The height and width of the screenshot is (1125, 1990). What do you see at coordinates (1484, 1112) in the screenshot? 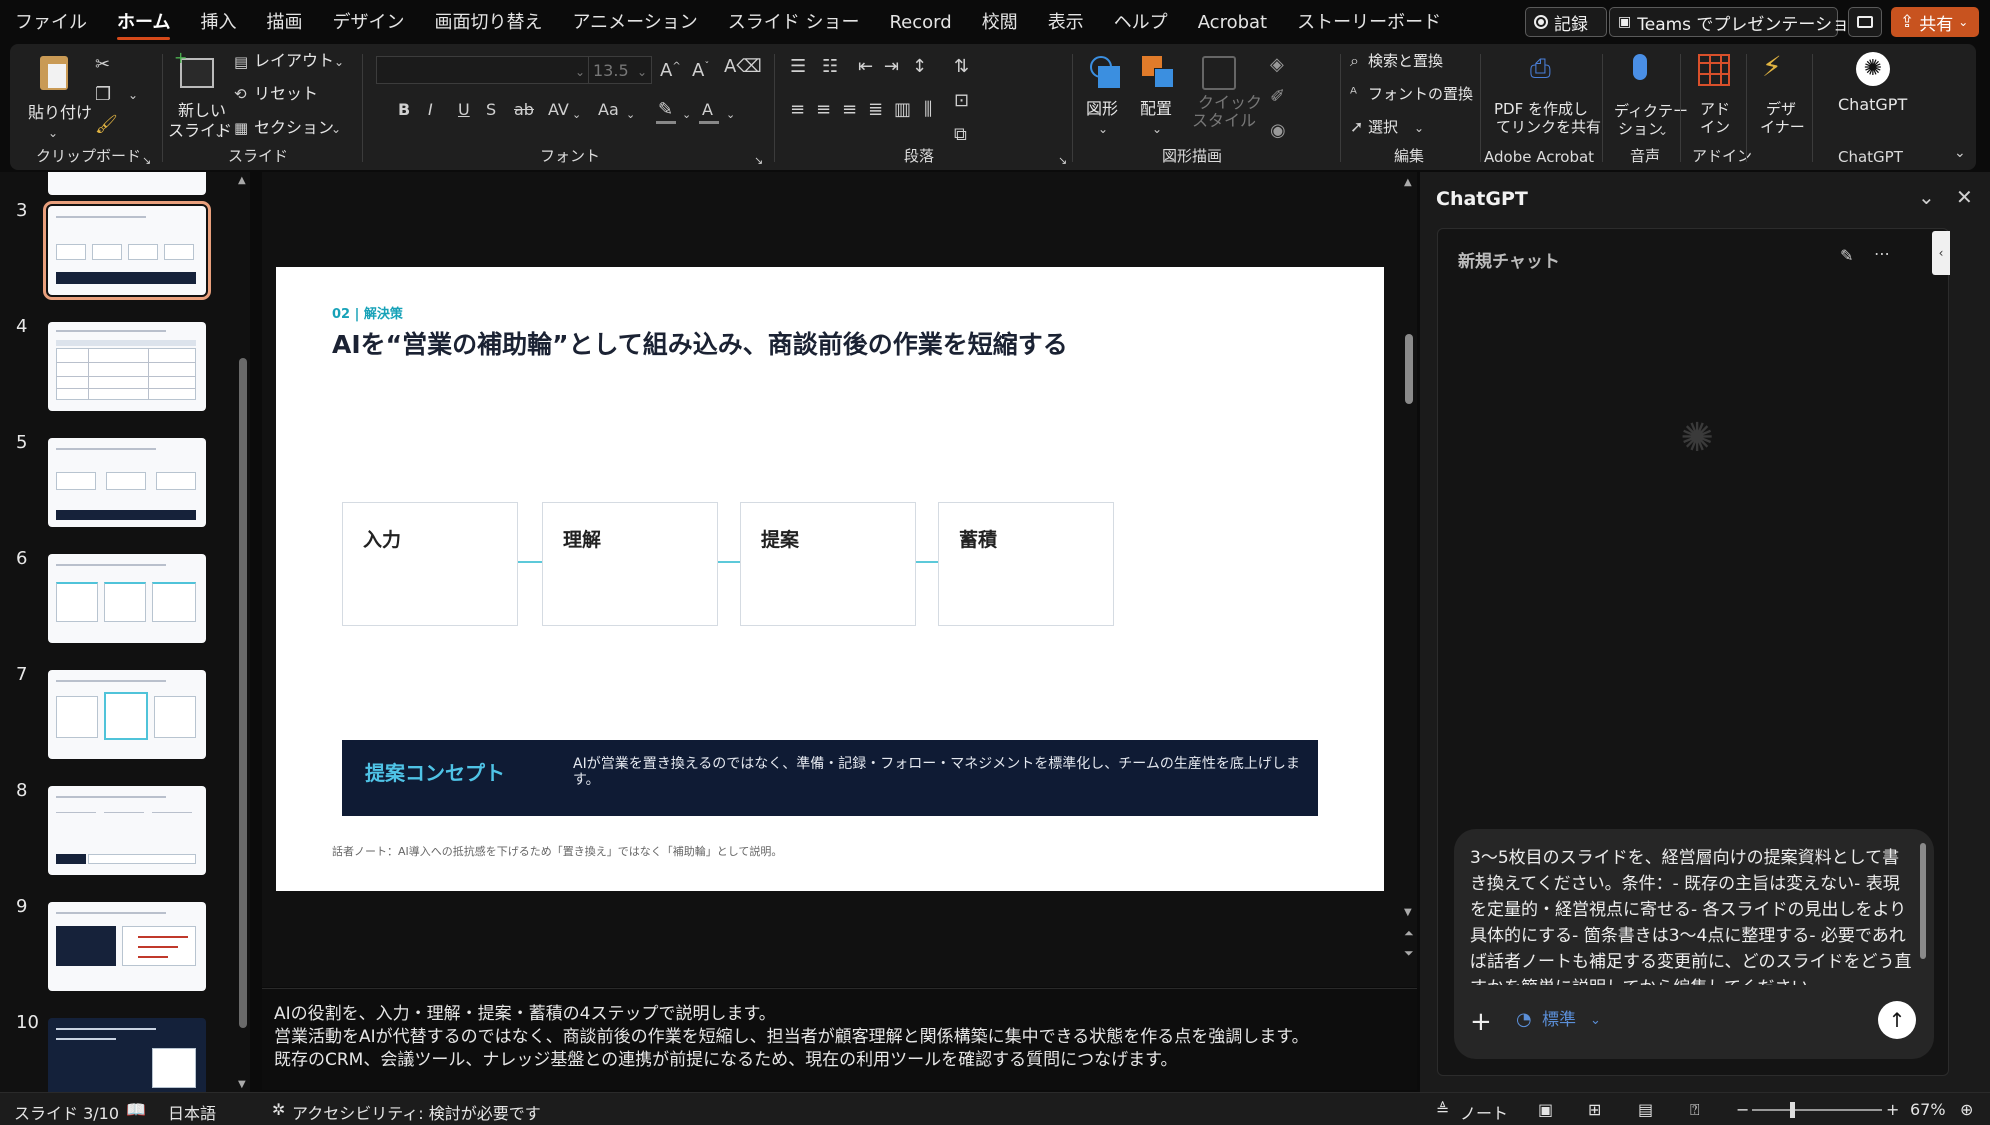
I see `notes-button: ノート` at bounding box center [1484, 1112].